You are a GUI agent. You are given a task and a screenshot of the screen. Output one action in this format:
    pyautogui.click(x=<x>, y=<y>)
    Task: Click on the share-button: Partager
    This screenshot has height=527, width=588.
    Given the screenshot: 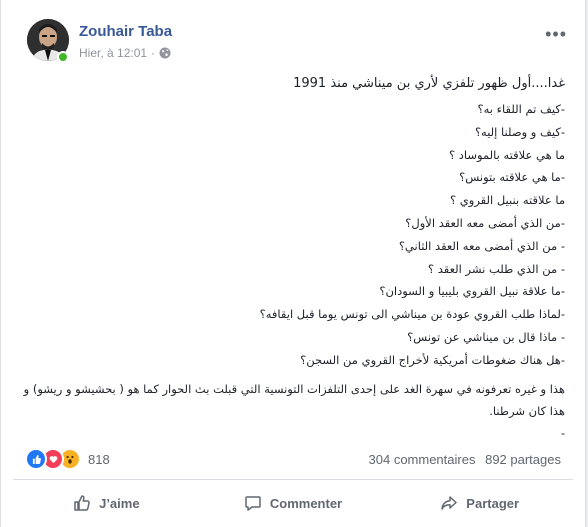 What is the action you would take?
    pyautogui.click(x=479, y=503)
    